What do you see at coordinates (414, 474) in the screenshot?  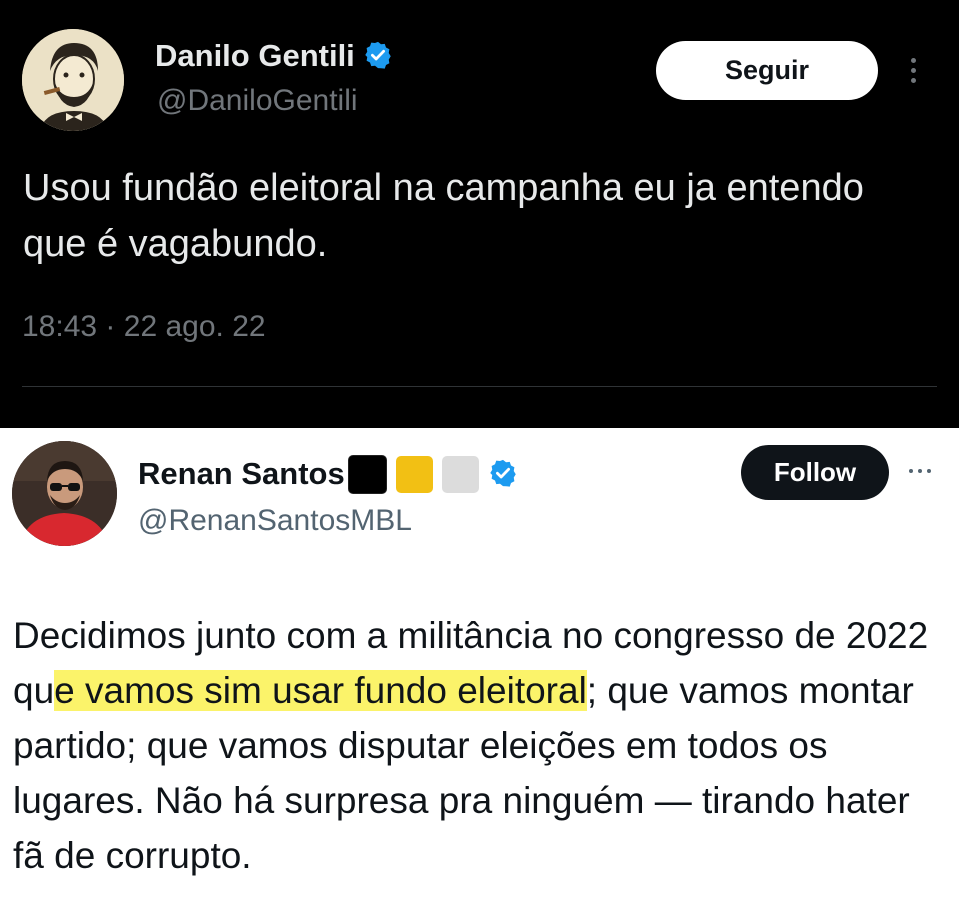 I see `yellow-square-icon` at bounding box center [414, 474].